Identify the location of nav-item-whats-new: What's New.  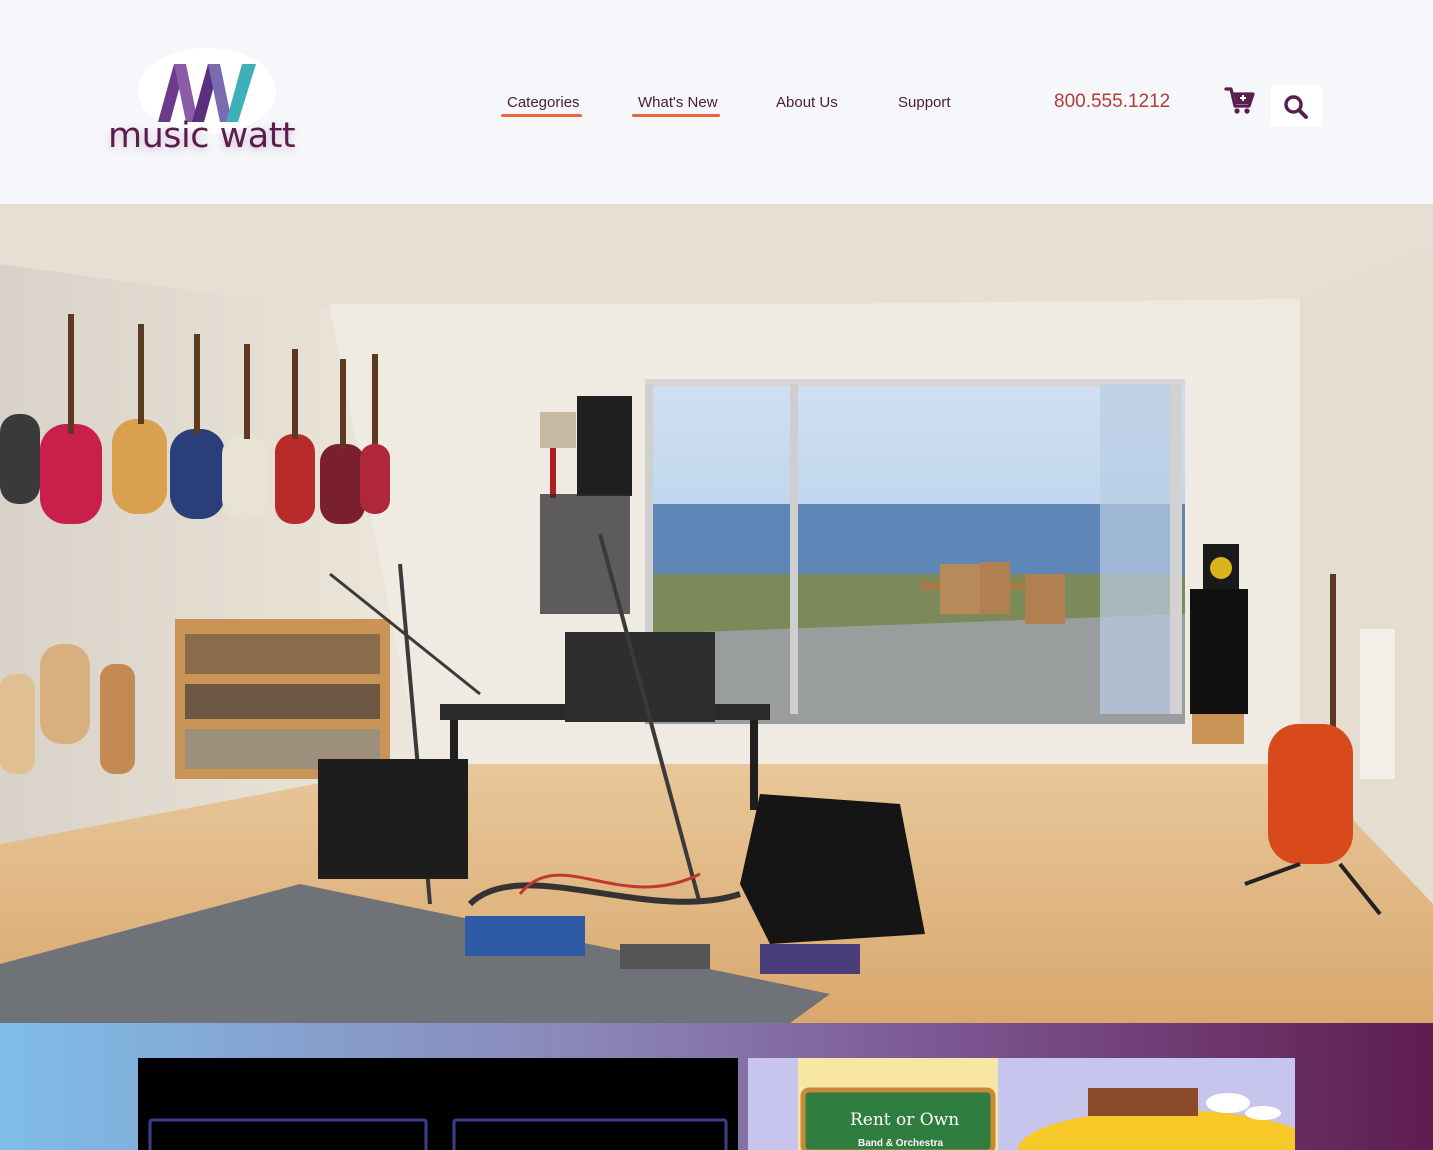
(676, 105).